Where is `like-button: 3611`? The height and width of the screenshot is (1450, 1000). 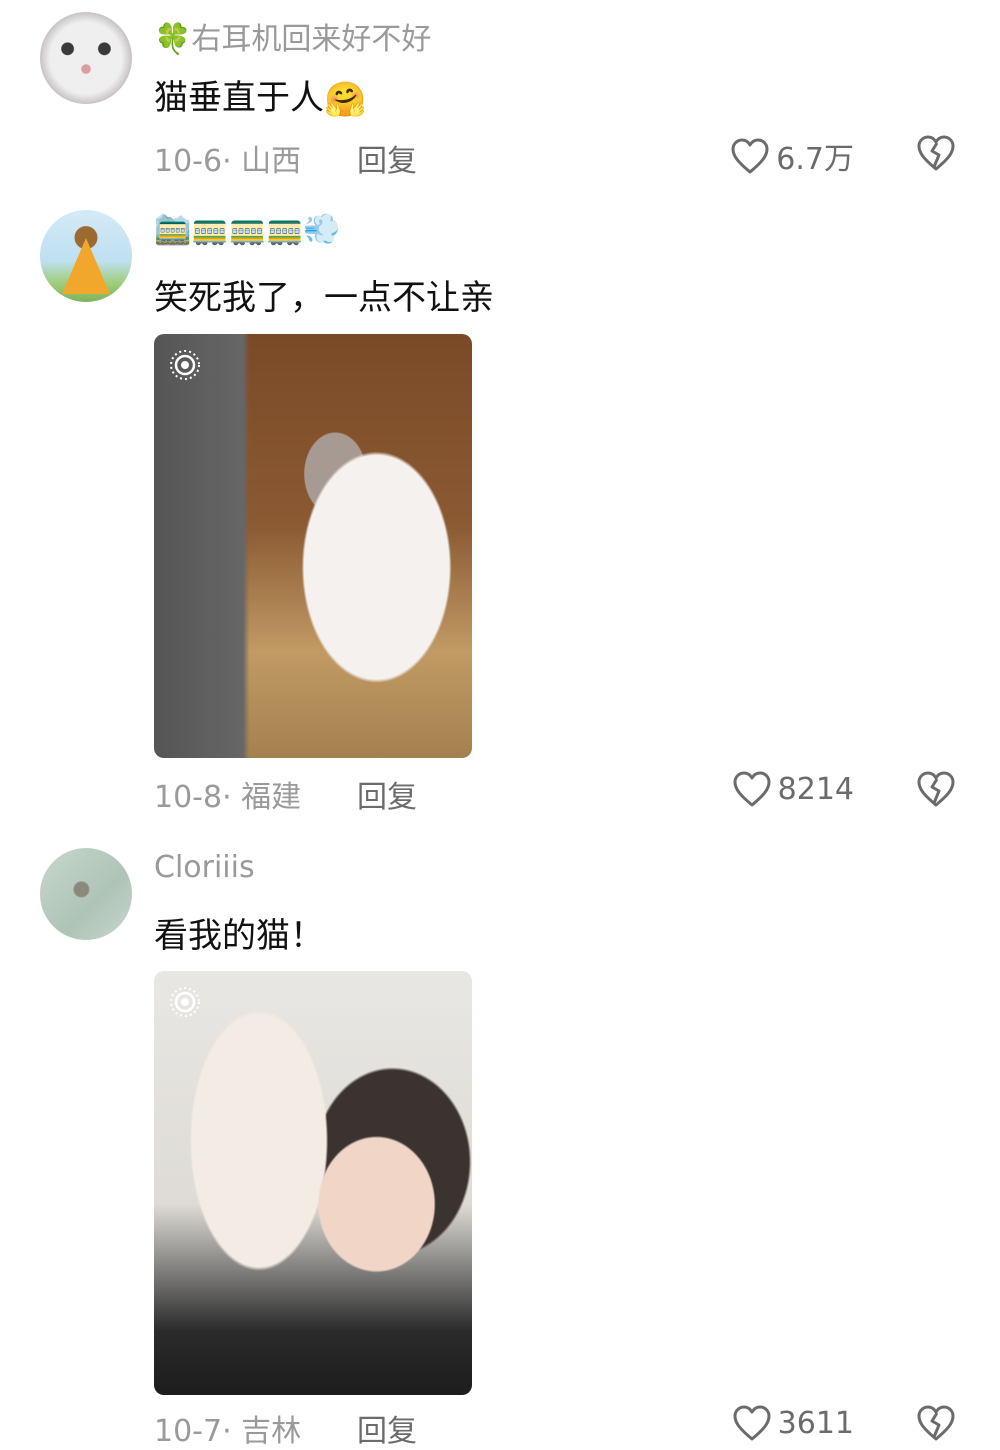
like-button: 3611 is located at coordinates (793, 1423).